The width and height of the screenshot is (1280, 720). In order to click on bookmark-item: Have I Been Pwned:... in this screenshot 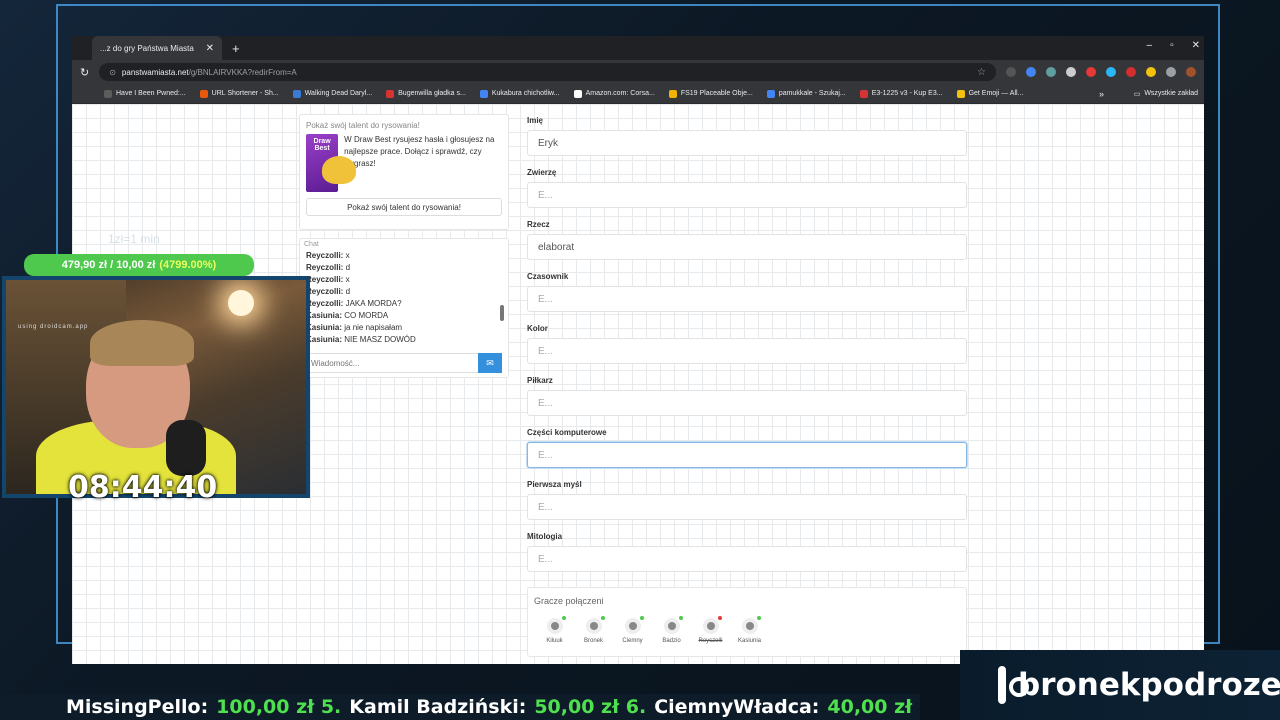, I will do `click(145, 93)`.